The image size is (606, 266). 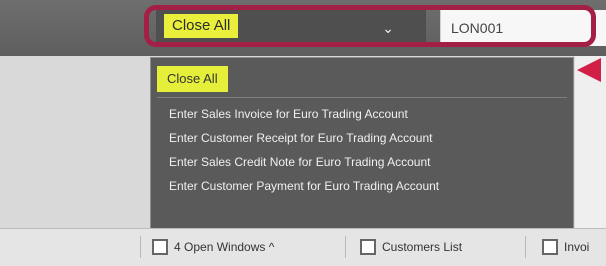 I want to click on menu-separator, so click(x=362, y=97).